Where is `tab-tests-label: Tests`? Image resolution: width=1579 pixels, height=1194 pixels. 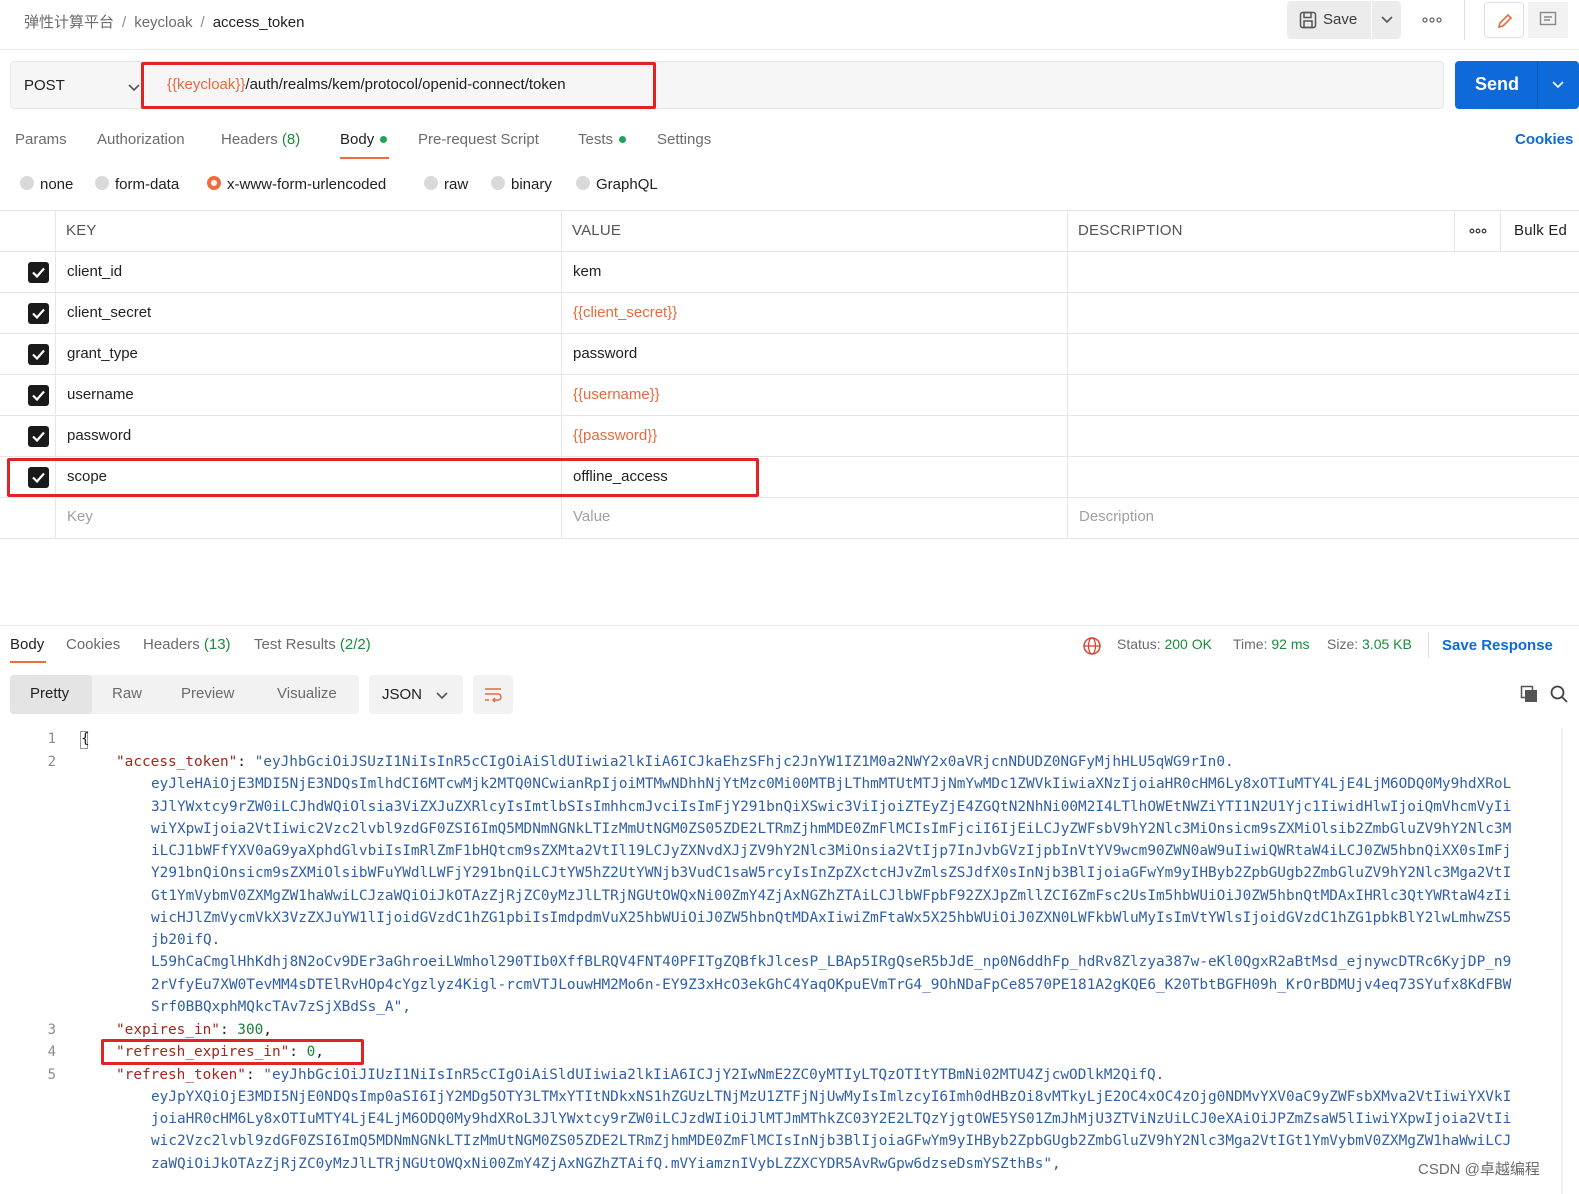 tab-tests-label: Tests is located at coordinates (596, 139).